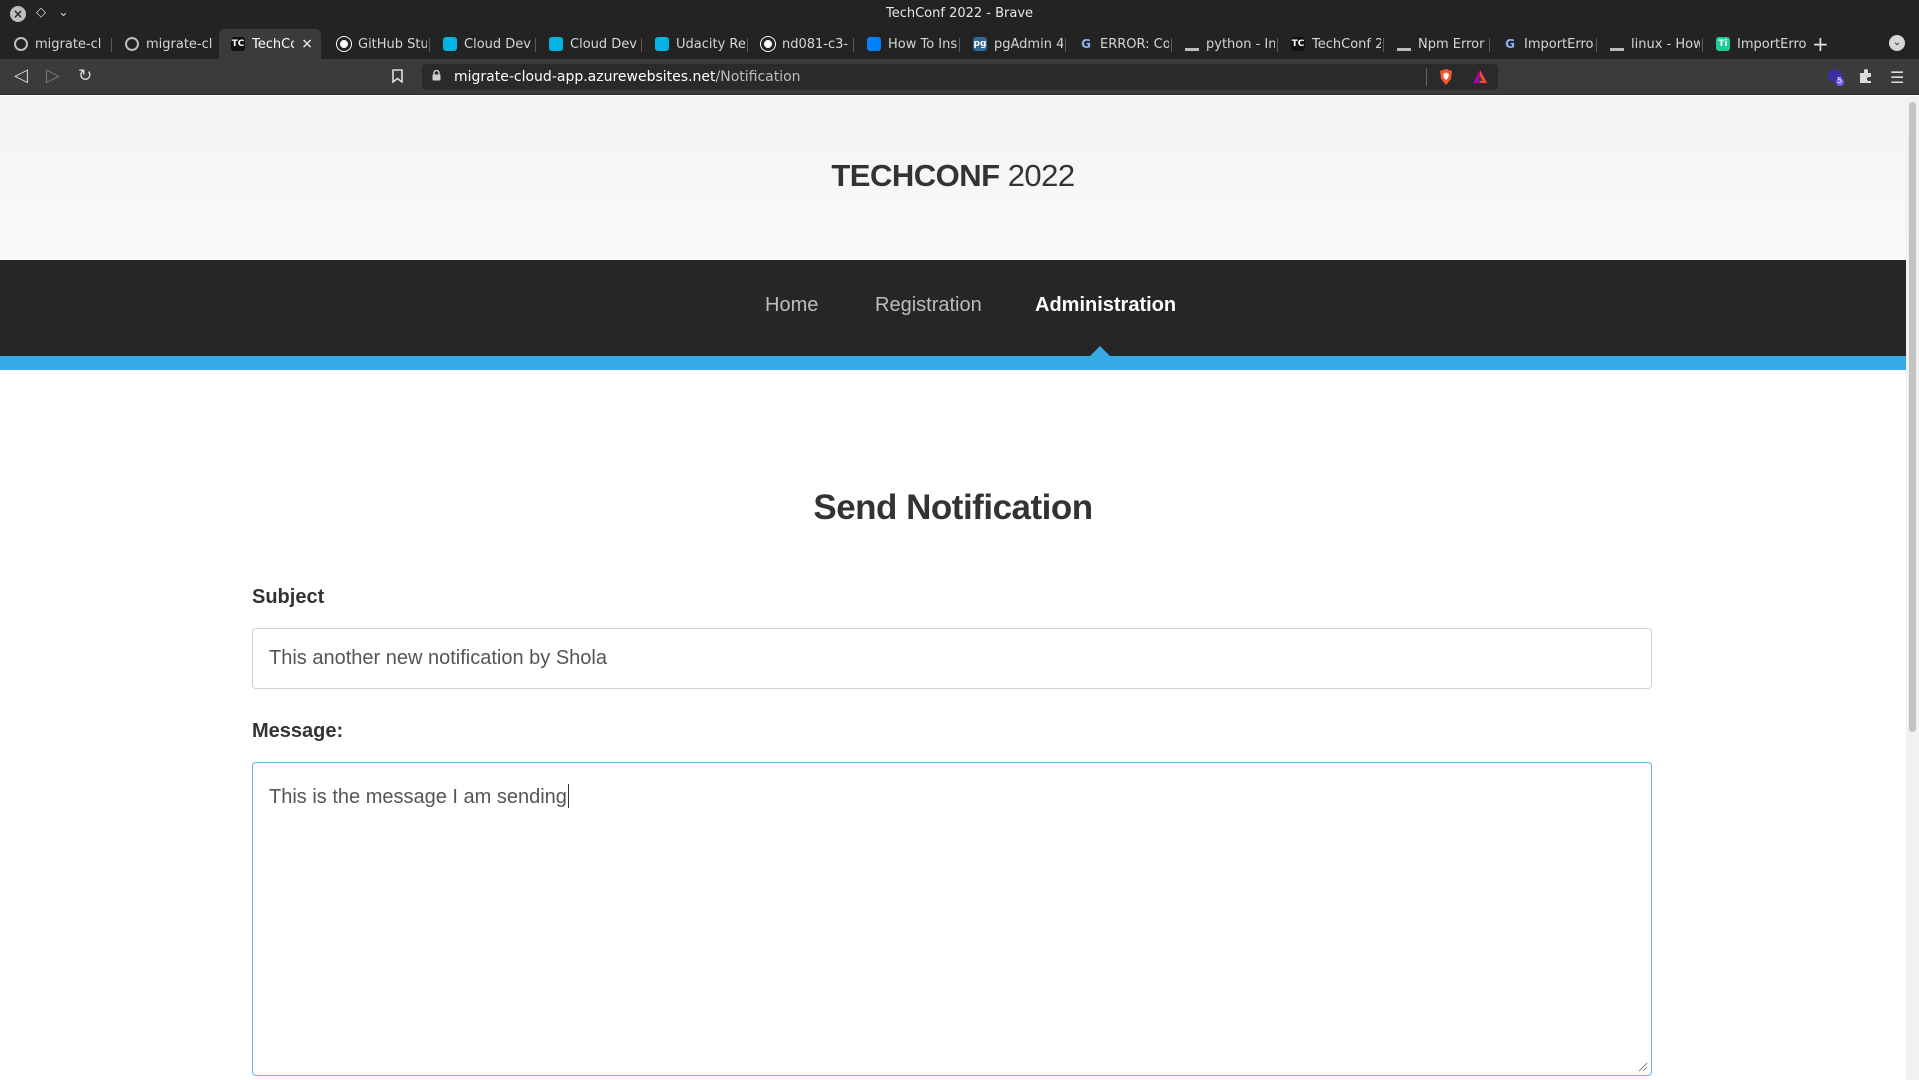 This screenshot has width=1919, height=1080. Describe the element at coordinates (906, 44) in the screenshot. I see `tab-8: How To Ins` at that location.